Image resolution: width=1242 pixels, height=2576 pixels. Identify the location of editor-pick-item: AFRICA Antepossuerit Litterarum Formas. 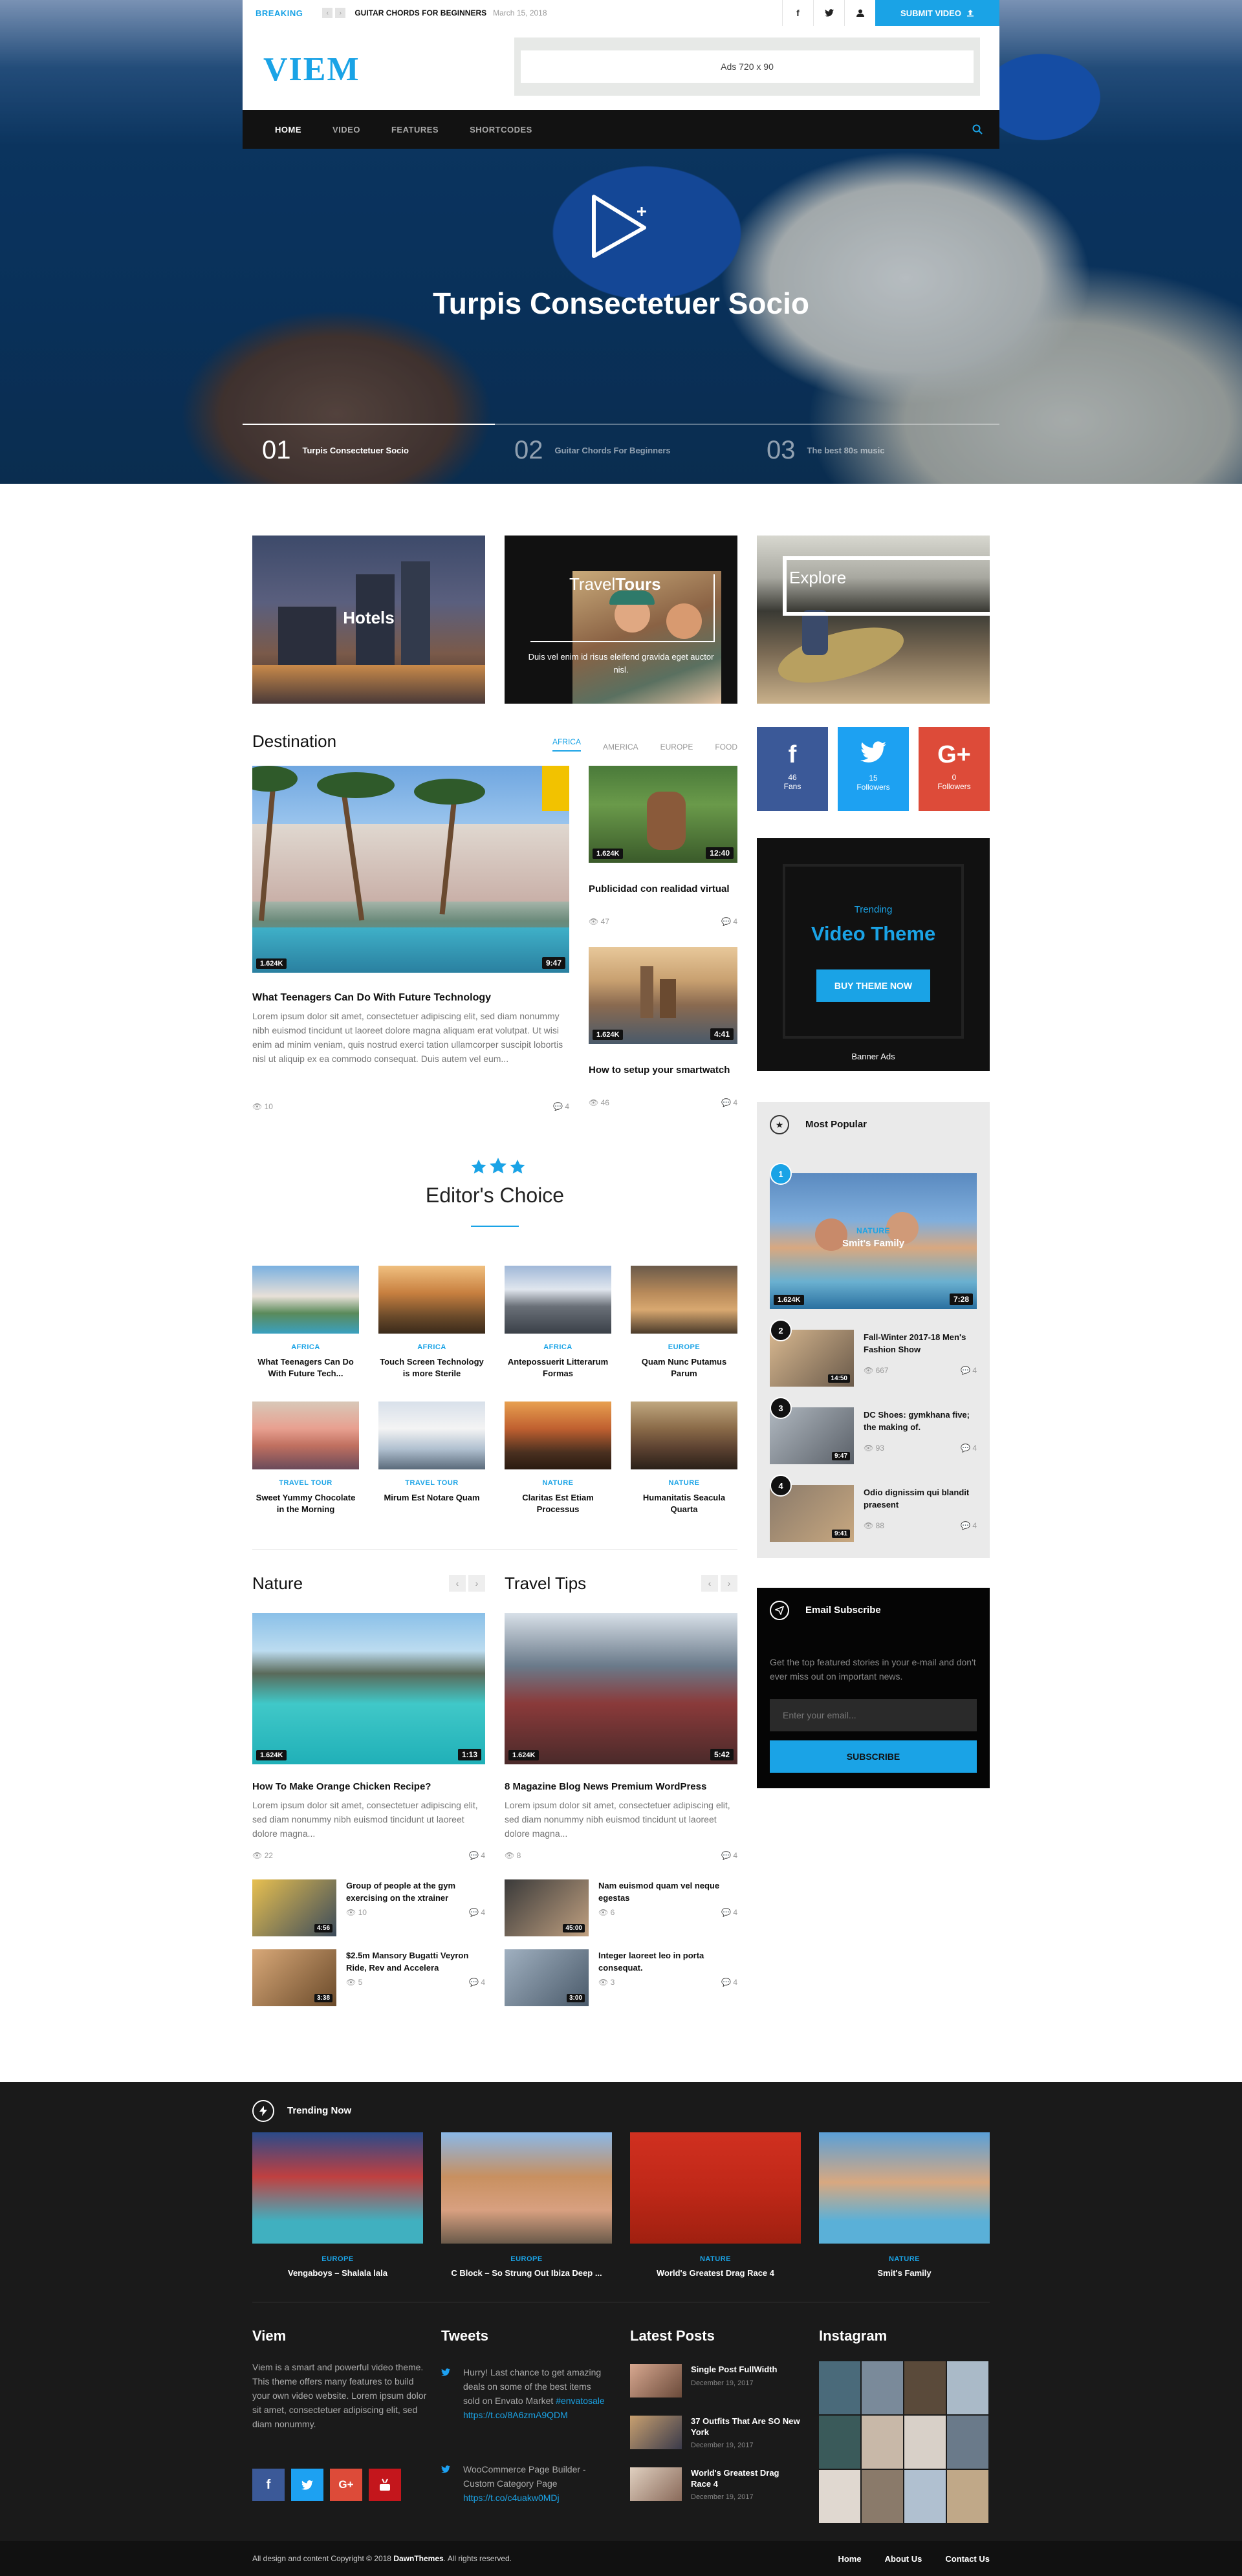
(558, 1327).